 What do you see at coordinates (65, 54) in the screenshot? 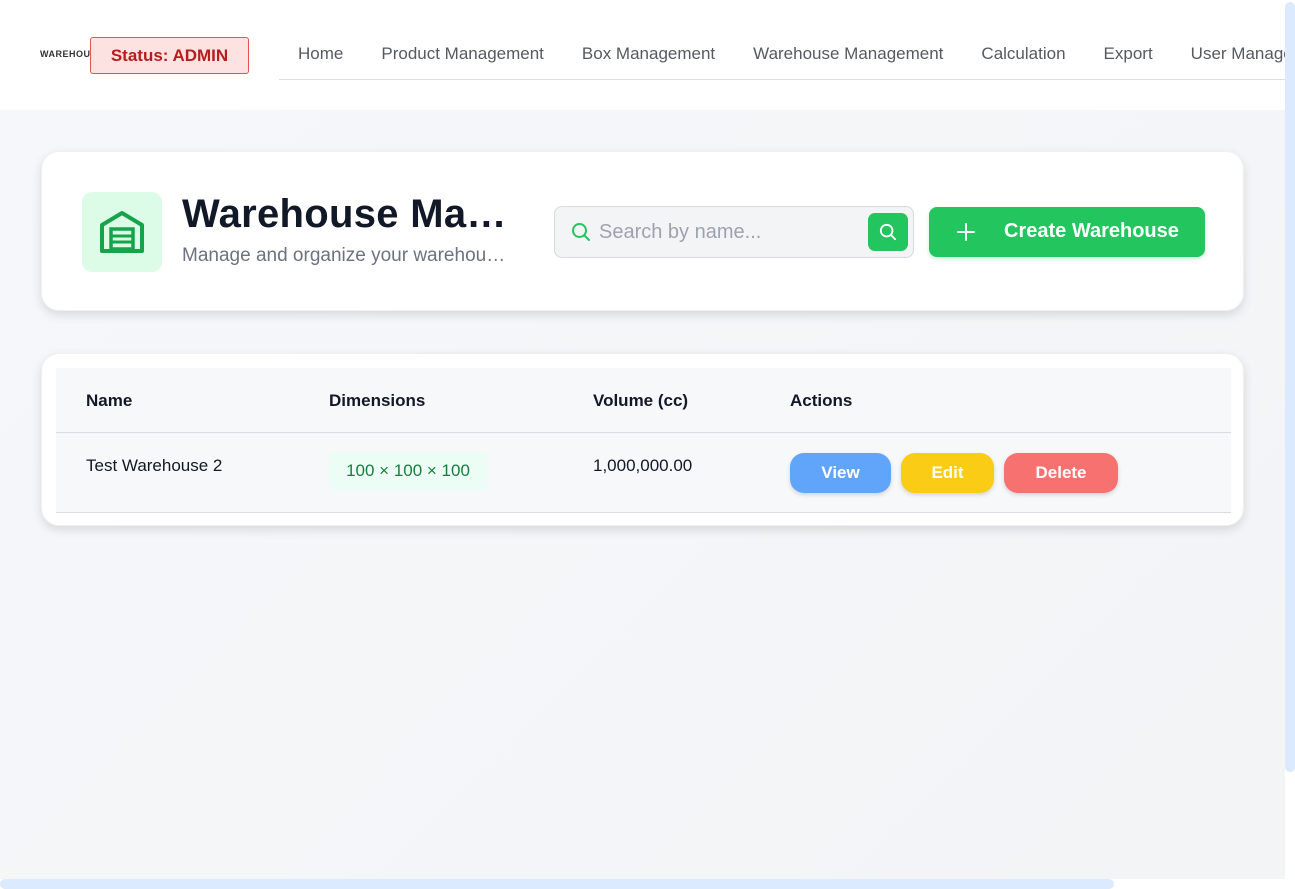
I see `app-logo: WAREHOUSE` at bounding box center [65, 54].